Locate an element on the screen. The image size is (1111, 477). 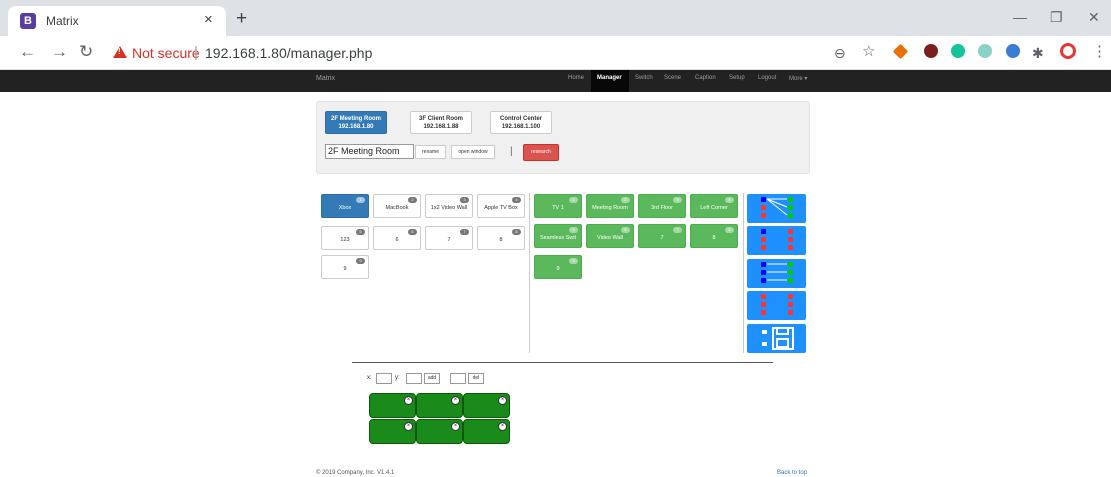
nav-setup: Setup is located at coordinates (737, 78).